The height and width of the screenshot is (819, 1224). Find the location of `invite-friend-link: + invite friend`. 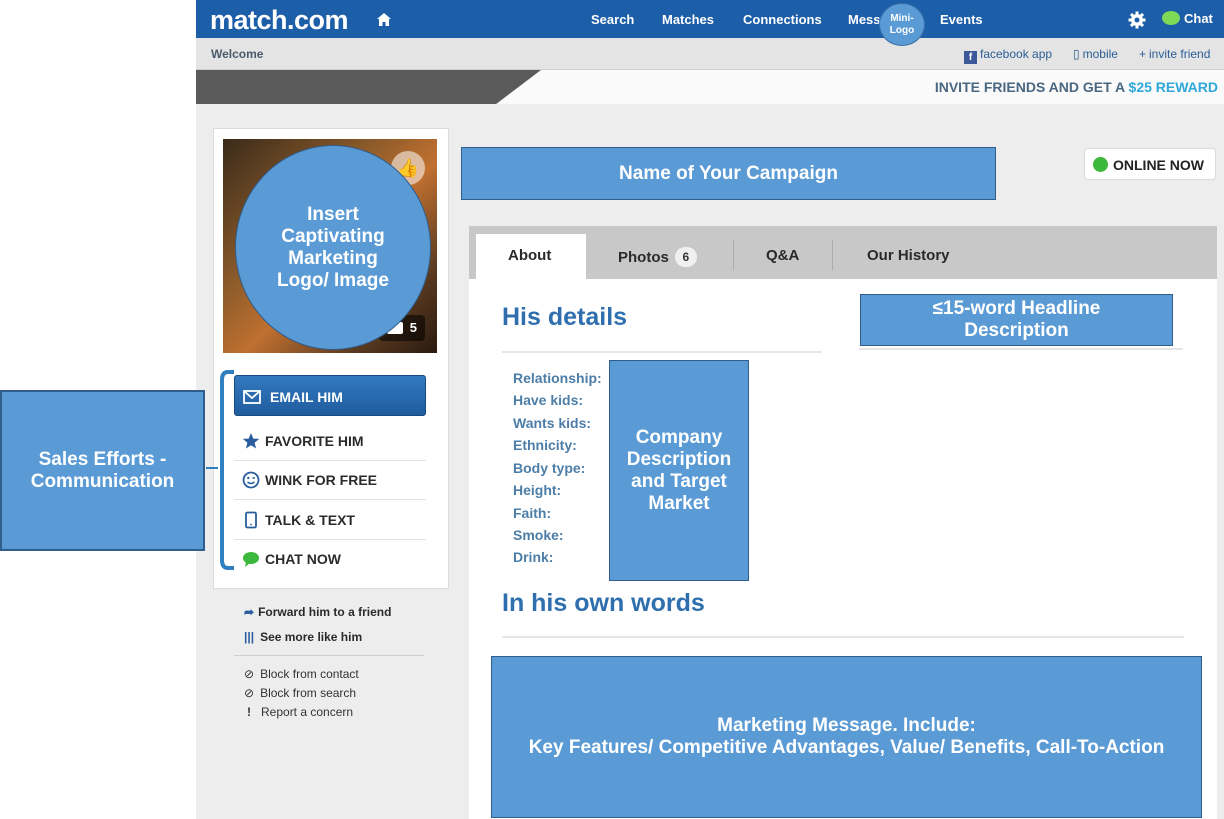

invite-friend-link: + invite friend is located at coordinates (1174, 54).